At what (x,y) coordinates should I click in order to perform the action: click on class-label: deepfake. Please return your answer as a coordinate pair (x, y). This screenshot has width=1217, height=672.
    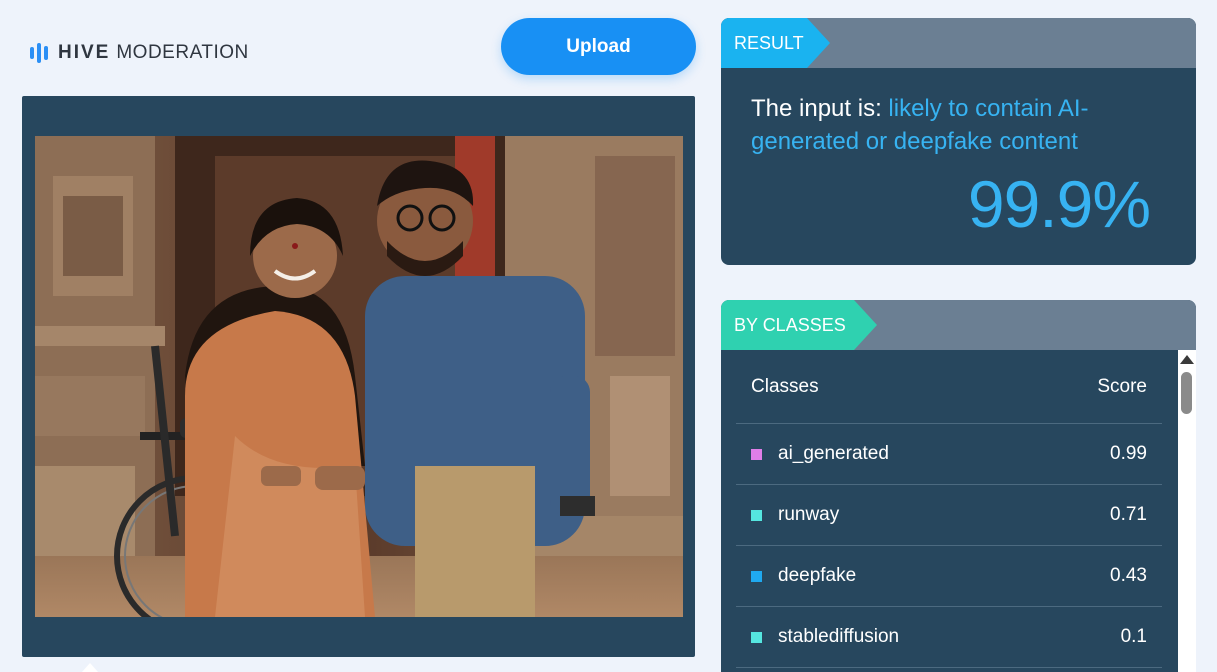
    Looking at the image, I should click on (817, 575).